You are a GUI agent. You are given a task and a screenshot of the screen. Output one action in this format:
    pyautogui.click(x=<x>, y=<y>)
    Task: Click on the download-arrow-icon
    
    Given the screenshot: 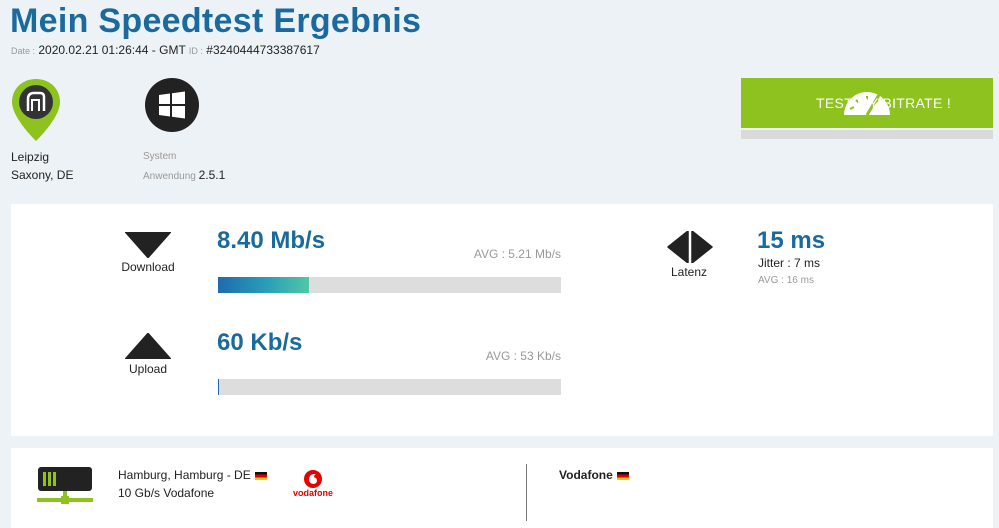 What is the action you would take?
    pyautogui.click(x=148, y=245)
    